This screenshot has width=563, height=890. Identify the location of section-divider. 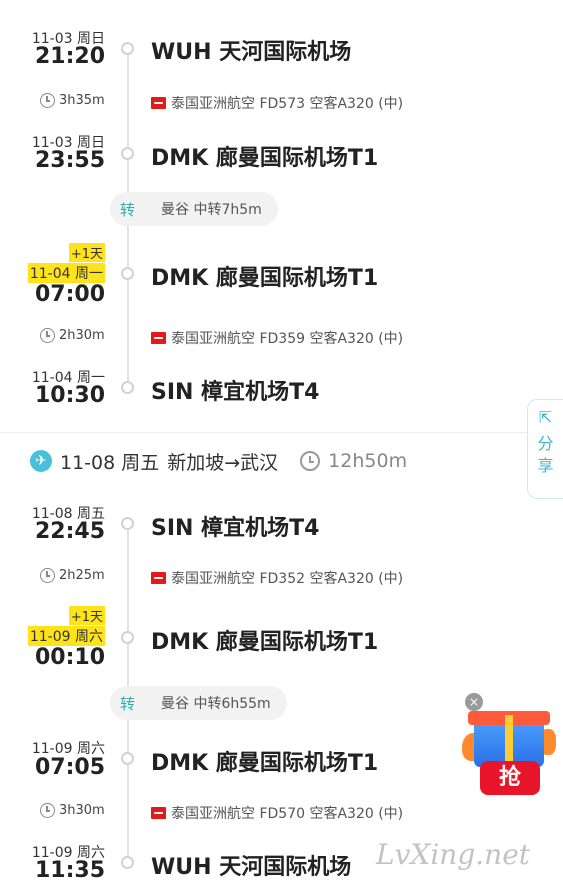
(281, 432).